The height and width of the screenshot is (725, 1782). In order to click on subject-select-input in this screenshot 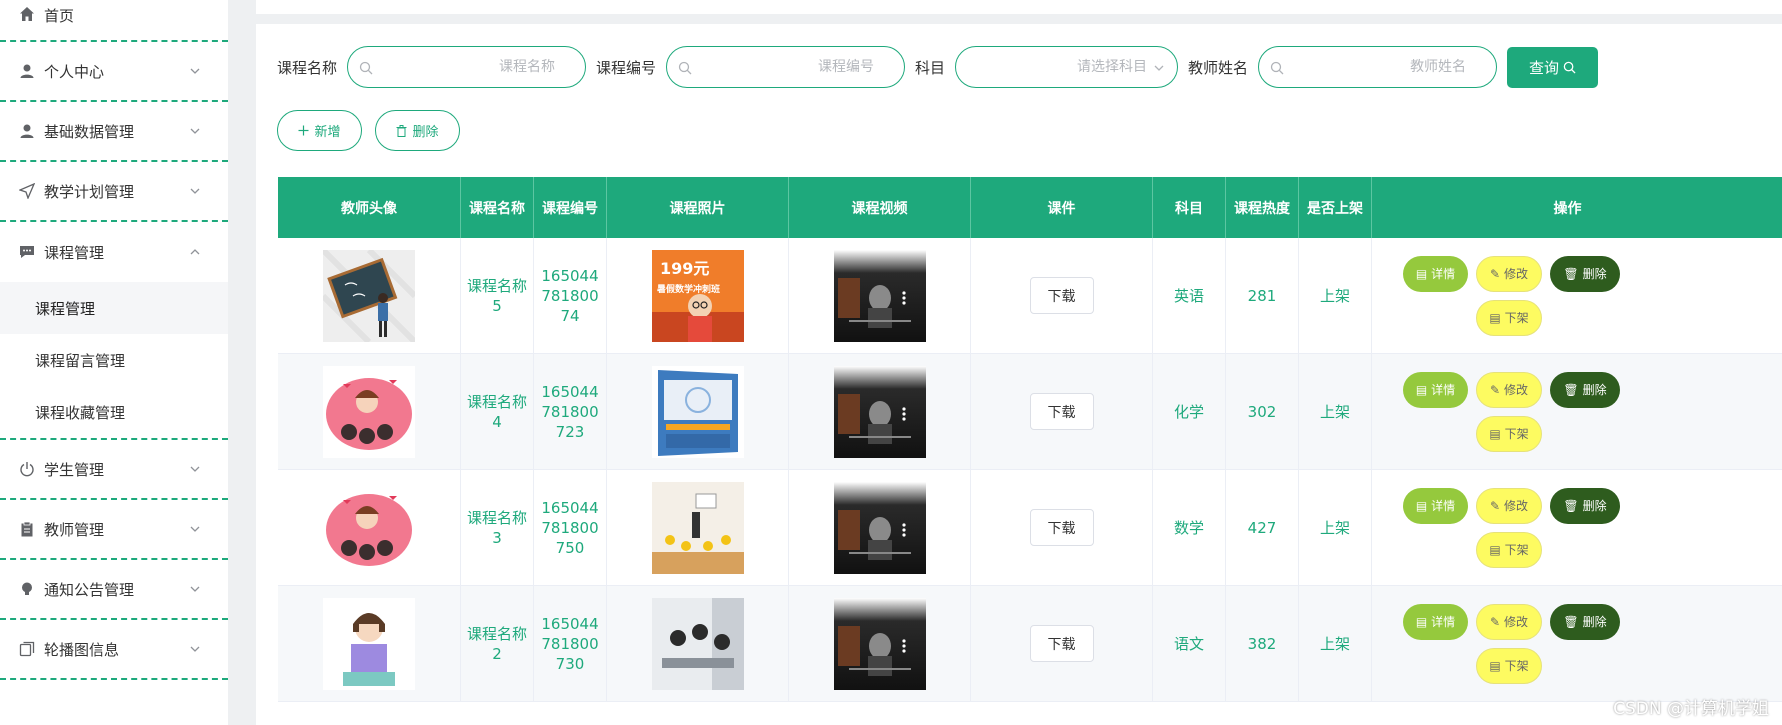, I will do `click(1067, 67)`.